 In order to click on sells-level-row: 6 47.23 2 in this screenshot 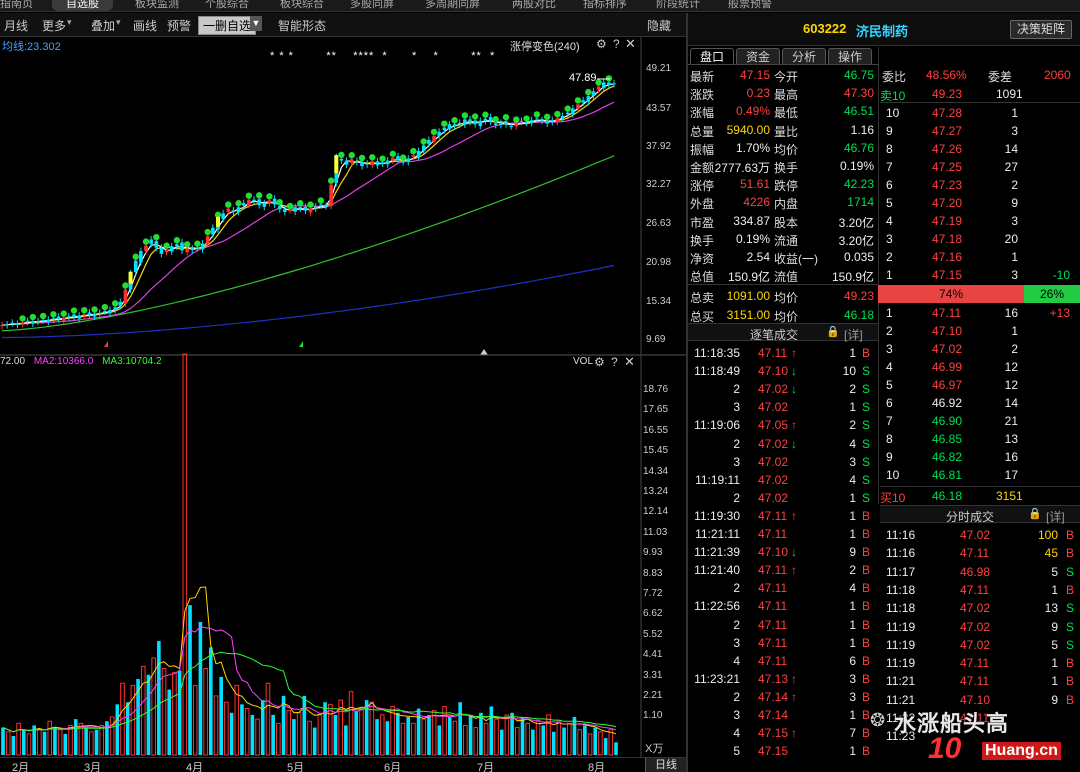, I will do `click(980, 185)`.